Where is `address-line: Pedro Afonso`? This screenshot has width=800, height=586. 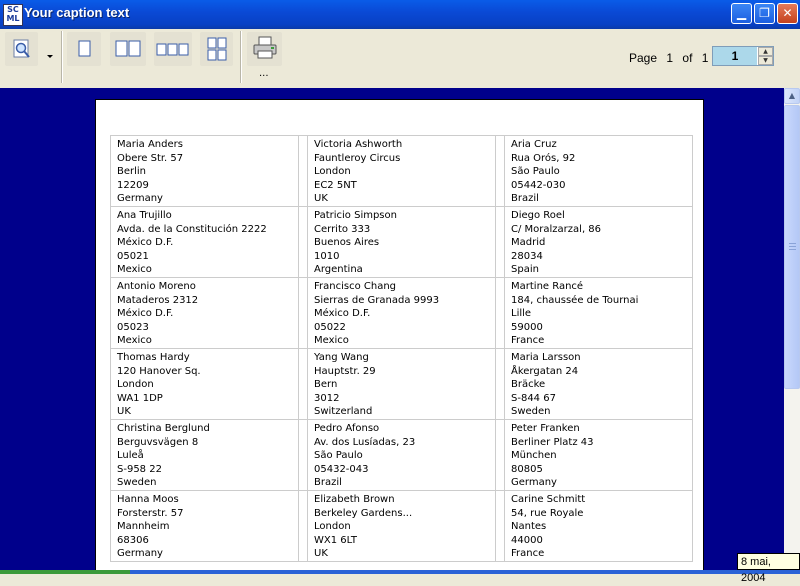 address-line: Pedro Afonso is located at coordinates (347, 428).